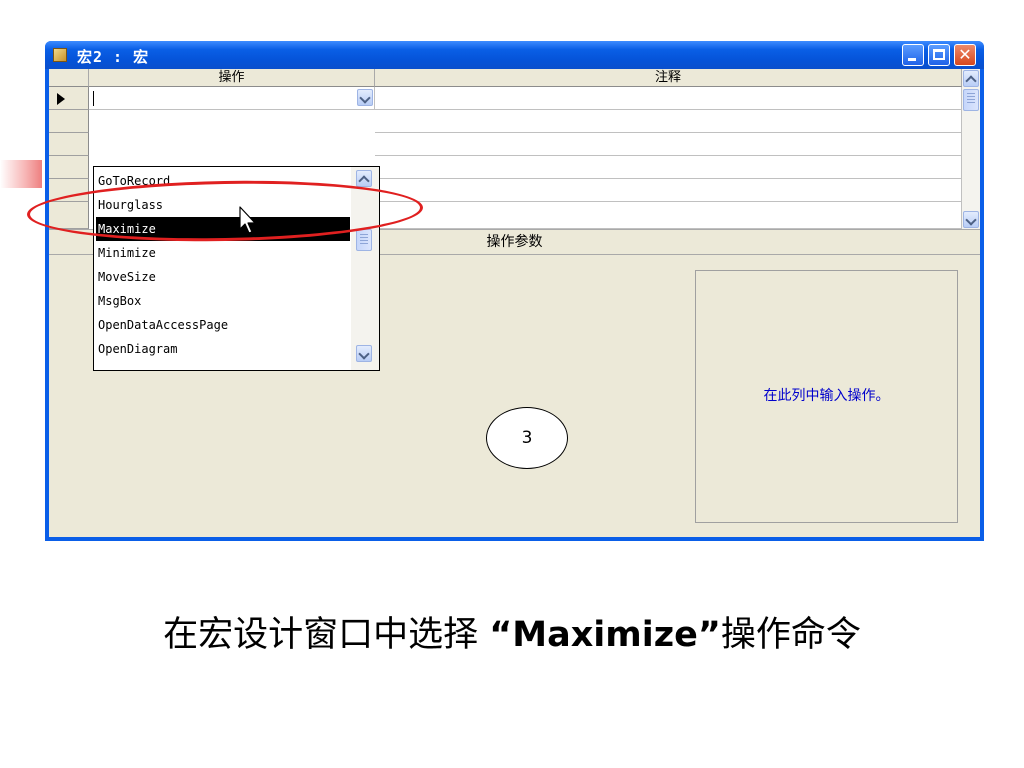  Describe the element at coordinates (247, 220) in the screenshot. I see `mouse-pointer-icon` at that location.